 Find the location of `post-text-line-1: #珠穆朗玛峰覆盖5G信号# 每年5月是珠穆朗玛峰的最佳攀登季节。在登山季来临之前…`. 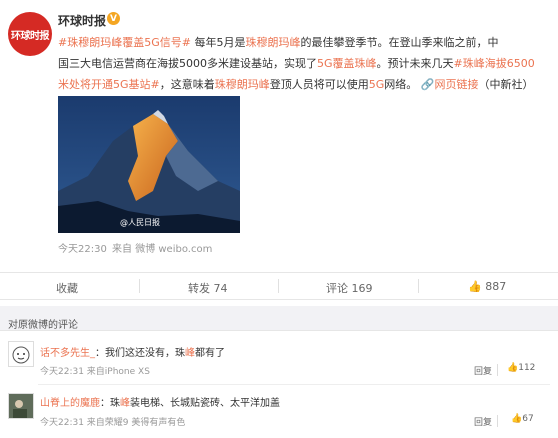

post-text-line-1: #珠穆朗玛峰覆盖5G信号# 每年5月是珠穆朗玛峰的最佳攀登季节。在登山季来临之前… is located at coordinates (303, 42).